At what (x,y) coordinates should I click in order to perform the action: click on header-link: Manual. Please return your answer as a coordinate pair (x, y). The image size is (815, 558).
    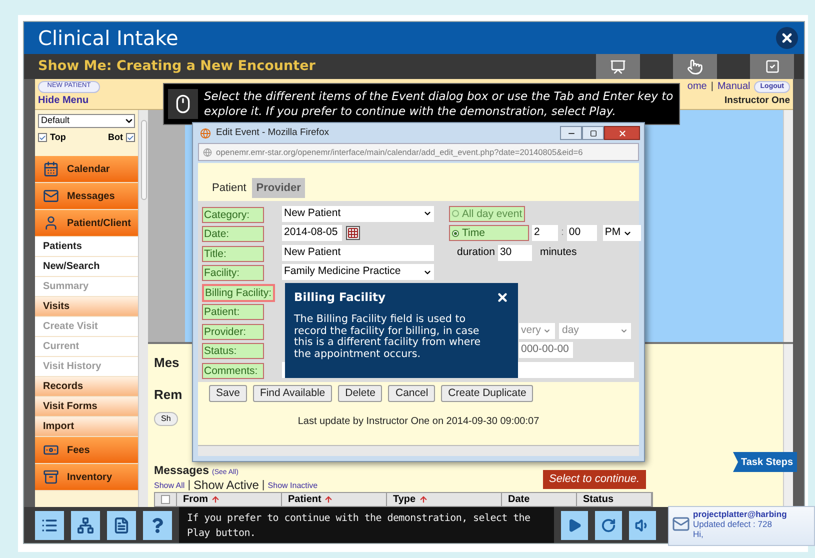
    Looking at the image, I should click on (733, 86).